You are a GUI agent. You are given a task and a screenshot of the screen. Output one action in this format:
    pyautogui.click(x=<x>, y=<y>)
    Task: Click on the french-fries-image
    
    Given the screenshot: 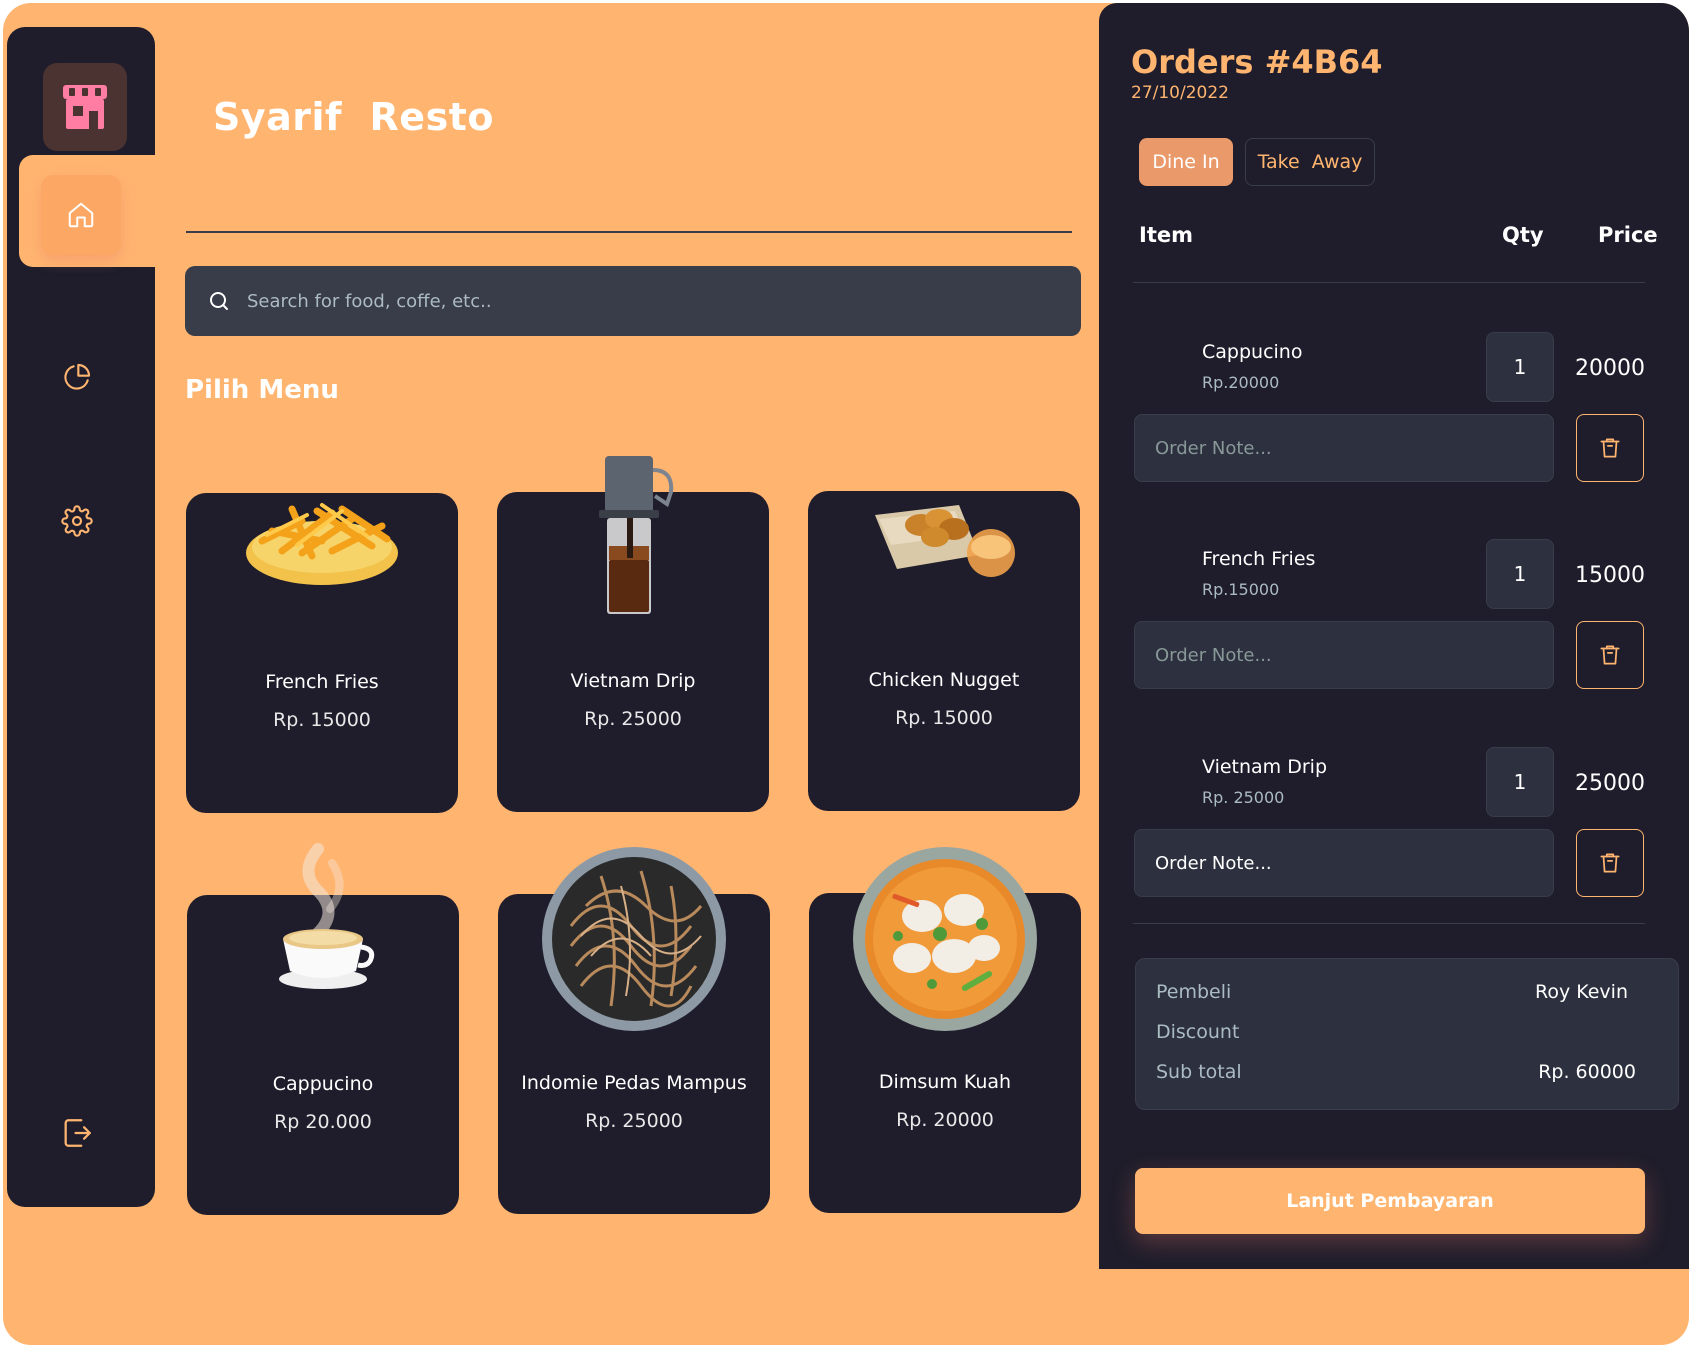 What is the action you would take?
    pyautogui.click(x=322, y=541)
    